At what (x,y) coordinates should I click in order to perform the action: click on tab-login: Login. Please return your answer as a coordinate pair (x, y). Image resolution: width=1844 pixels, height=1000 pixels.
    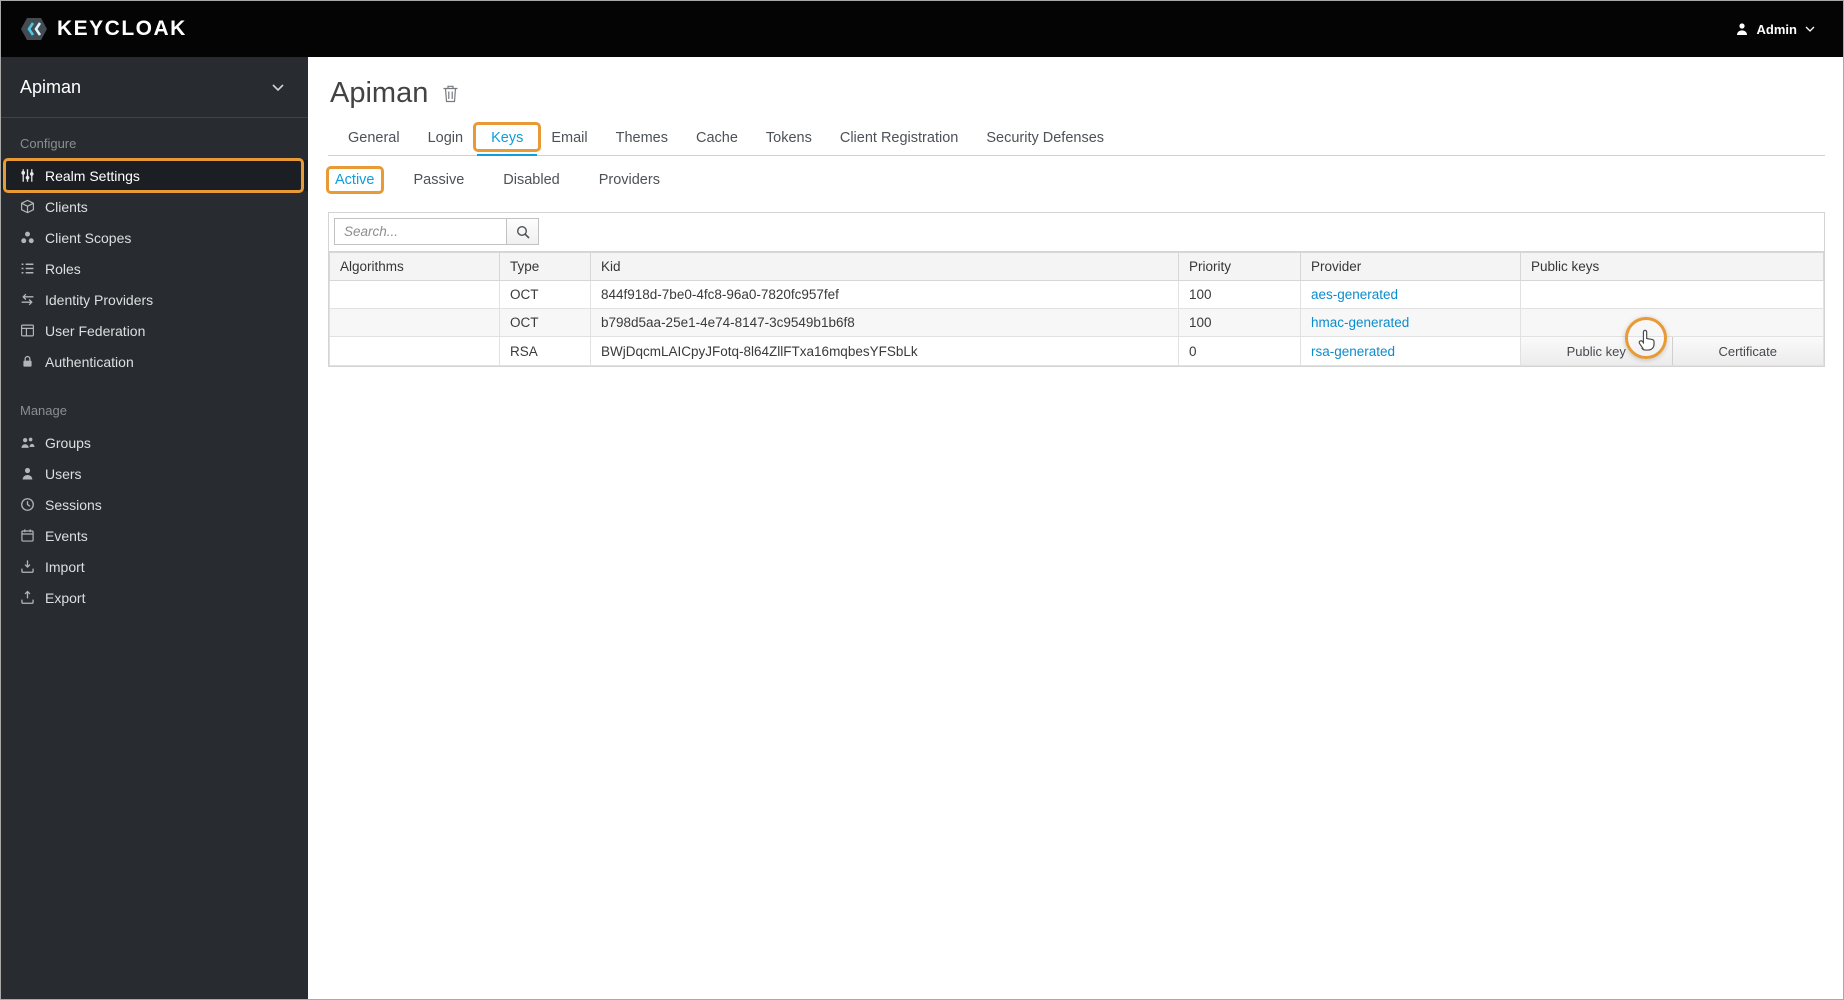
    Looking at the image, I should click on (445, 138).